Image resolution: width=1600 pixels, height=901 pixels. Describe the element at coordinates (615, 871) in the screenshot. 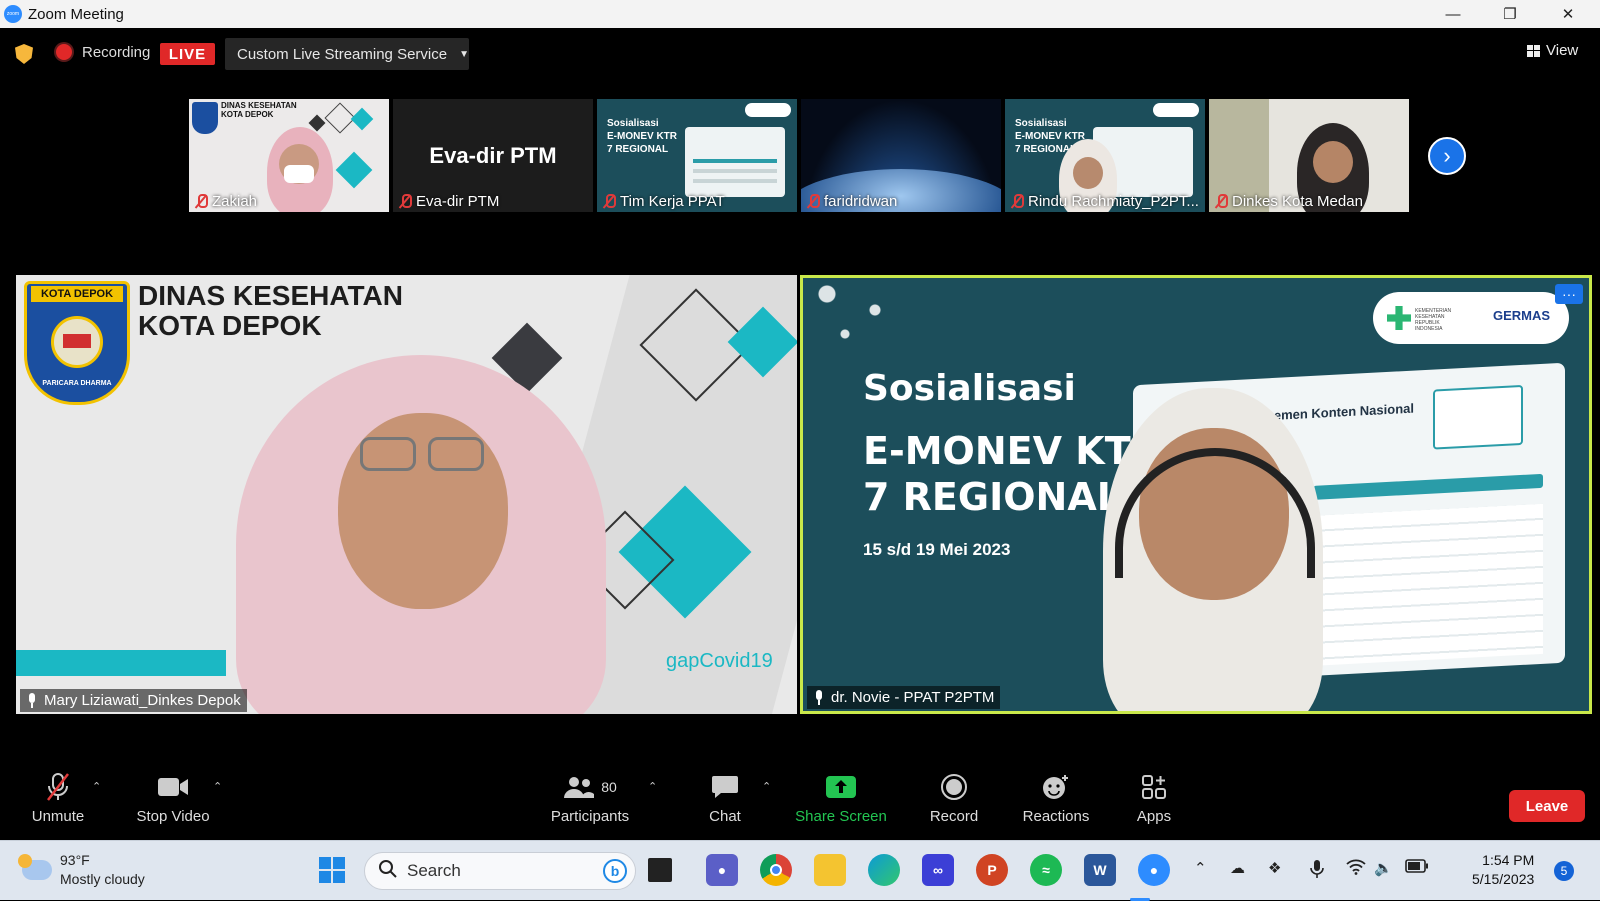

I see `bing-icon: b` at that location.